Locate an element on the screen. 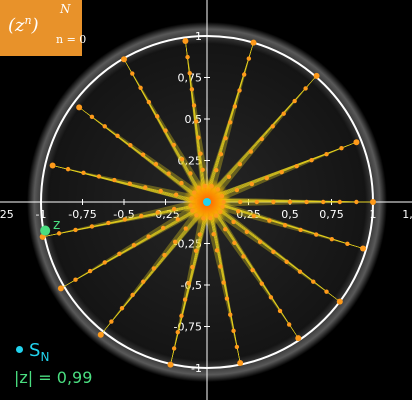 This screenshot has height=400, width=412. sum-point is located at coordinates (207, 202).